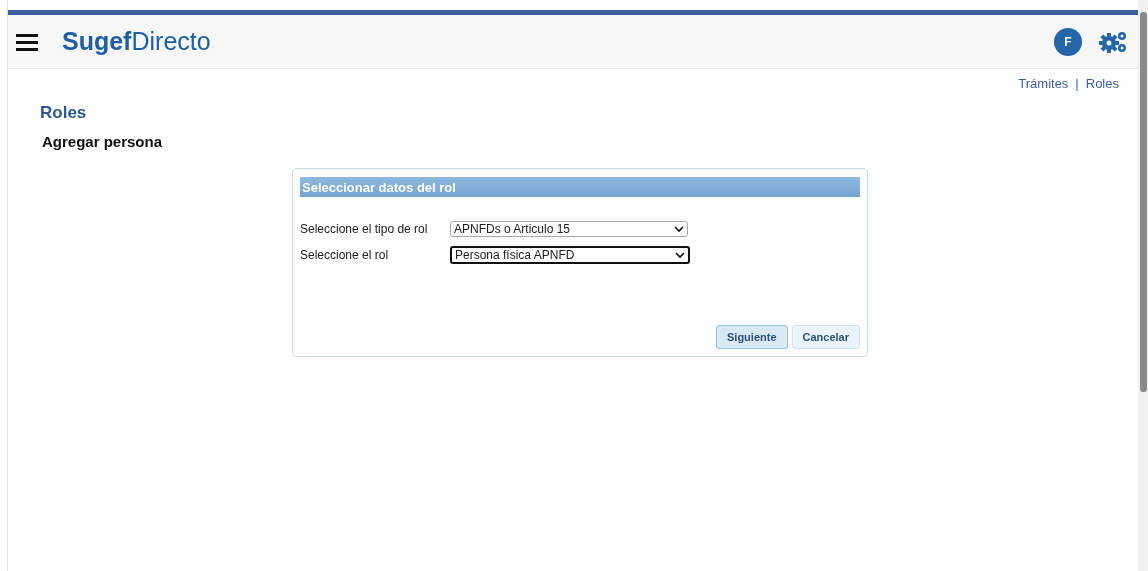 The height and width of the screenshot is (571, 1148). What do you see at coordinates (1068, 41) in the screenshot?
I see `user-avatar: F` at bounding box center [1068, 41].